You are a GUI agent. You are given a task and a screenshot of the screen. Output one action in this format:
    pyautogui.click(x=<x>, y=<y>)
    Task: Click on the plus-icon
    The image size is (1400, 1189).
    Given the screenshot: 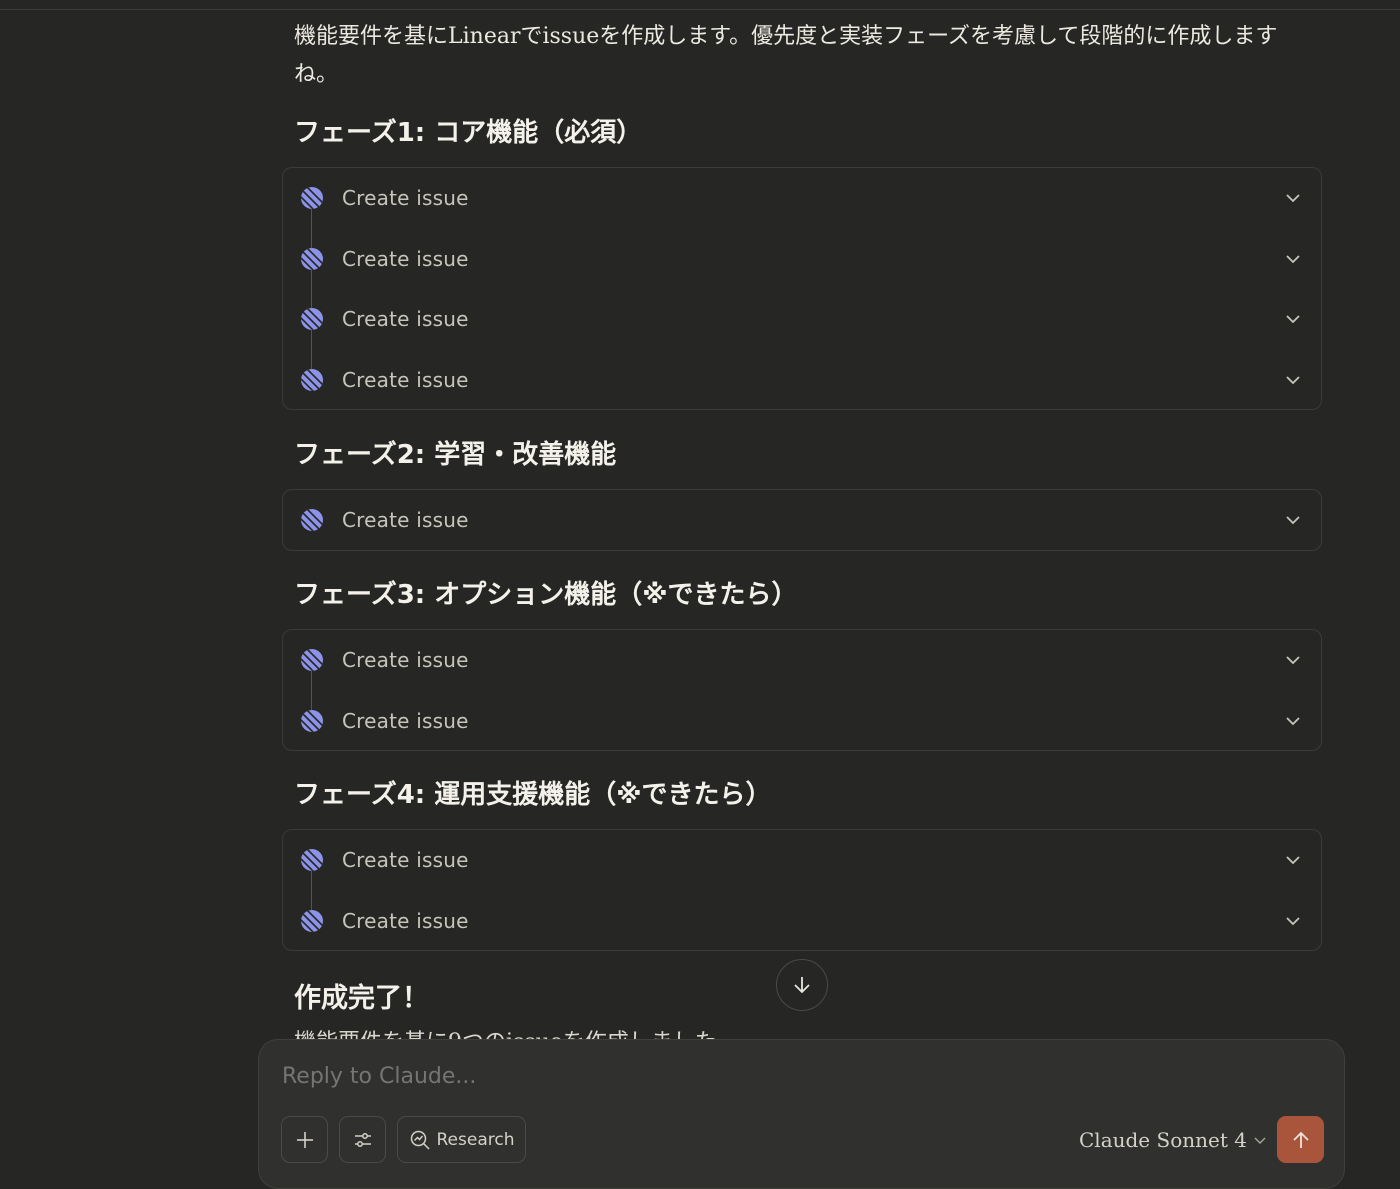 What is the action you would take?
    pyautogui.click(x=304, y=1139)
    